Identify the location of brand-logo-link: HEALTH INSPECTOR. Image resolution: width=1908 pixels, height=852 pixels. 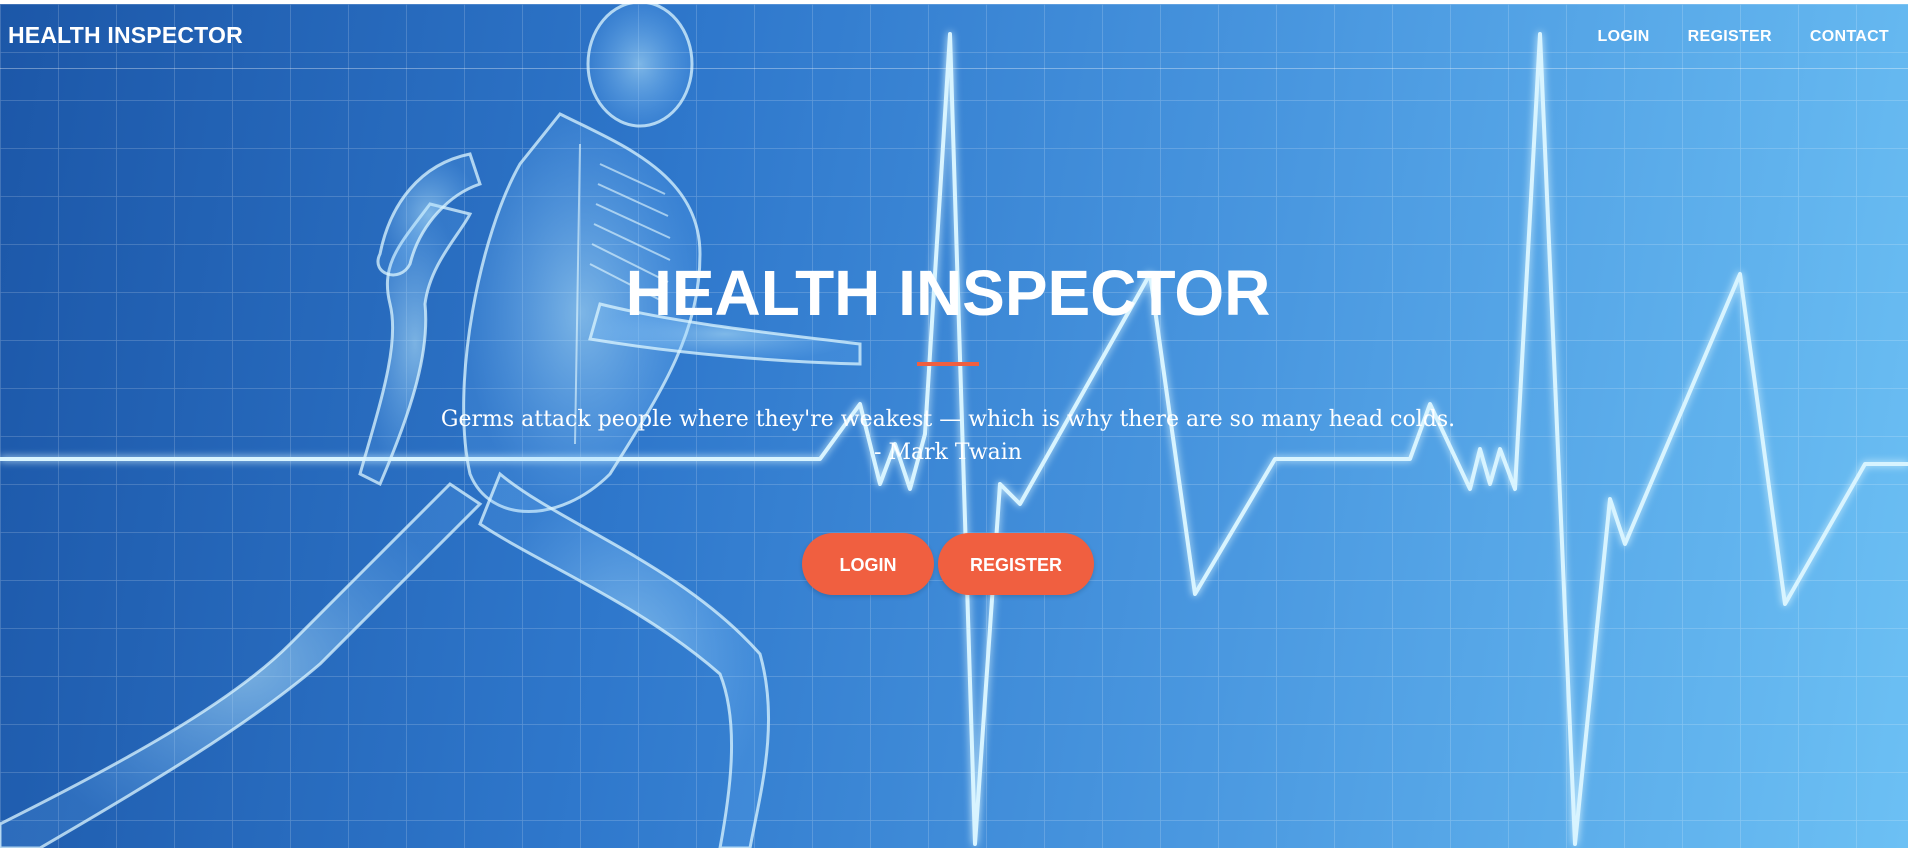
(125, 35).